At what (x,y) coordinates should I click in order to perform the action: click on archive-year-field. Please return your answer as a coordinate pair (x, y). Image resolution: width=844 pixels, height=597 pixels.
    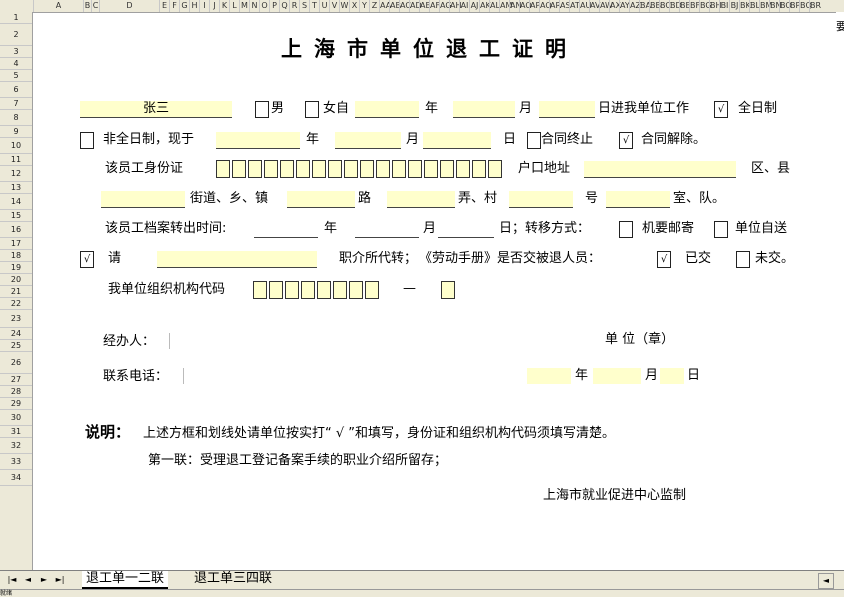
    Looking at the image, I should click on (286, 229).